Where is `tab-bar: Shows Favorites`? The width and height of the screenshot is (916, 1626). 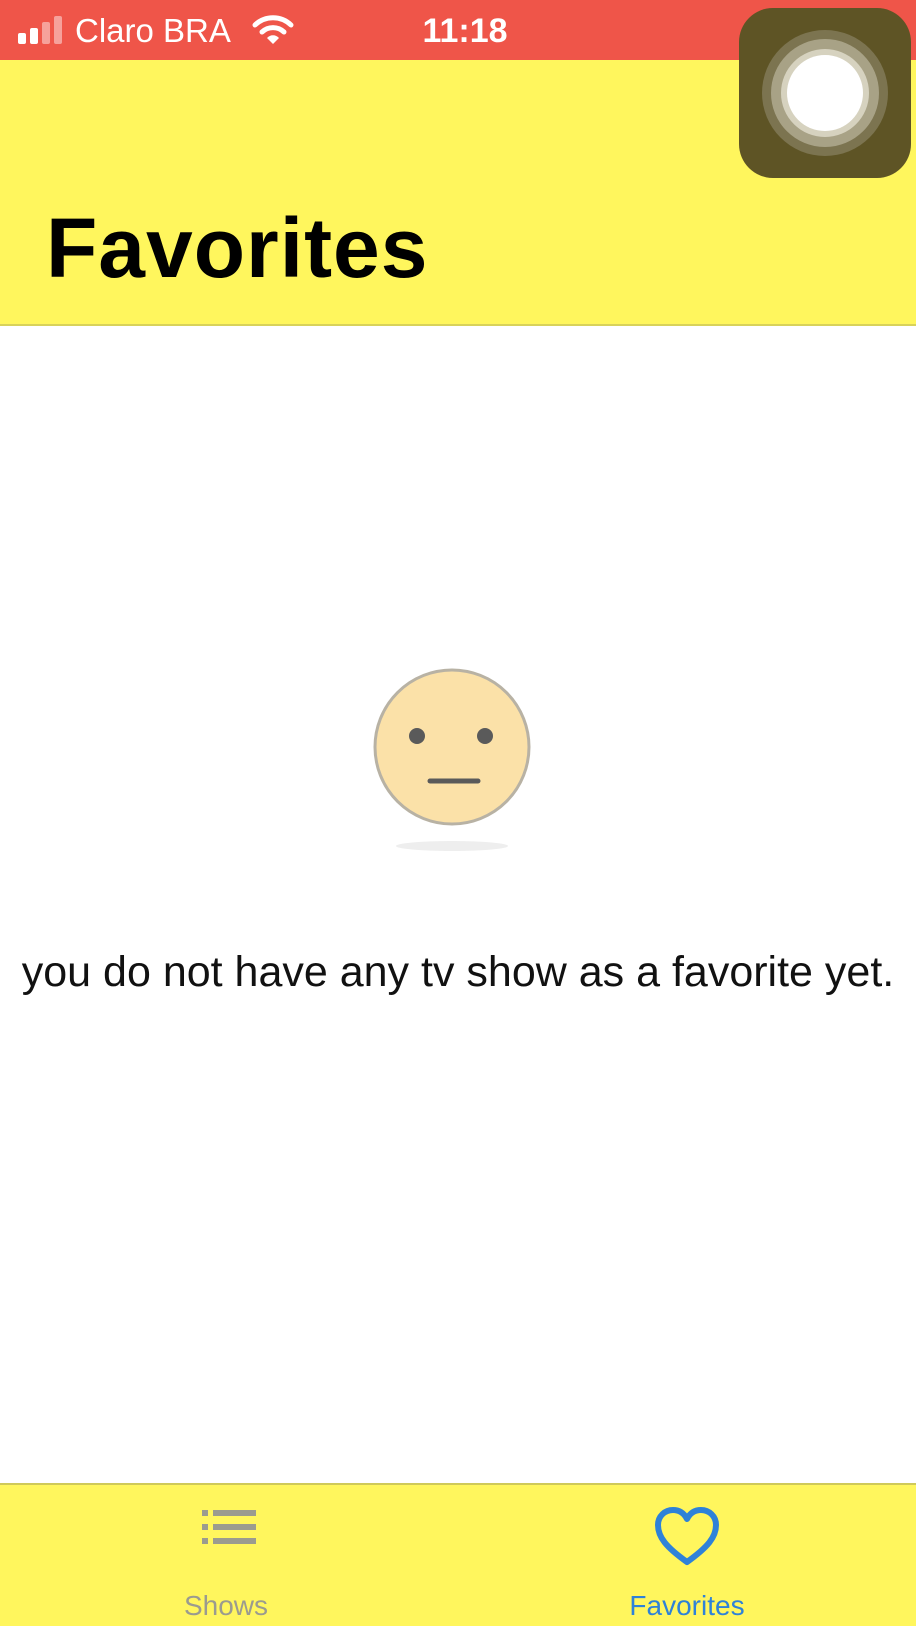
tab-bar: Shows Favorites is located at coordinates (458, 1554).